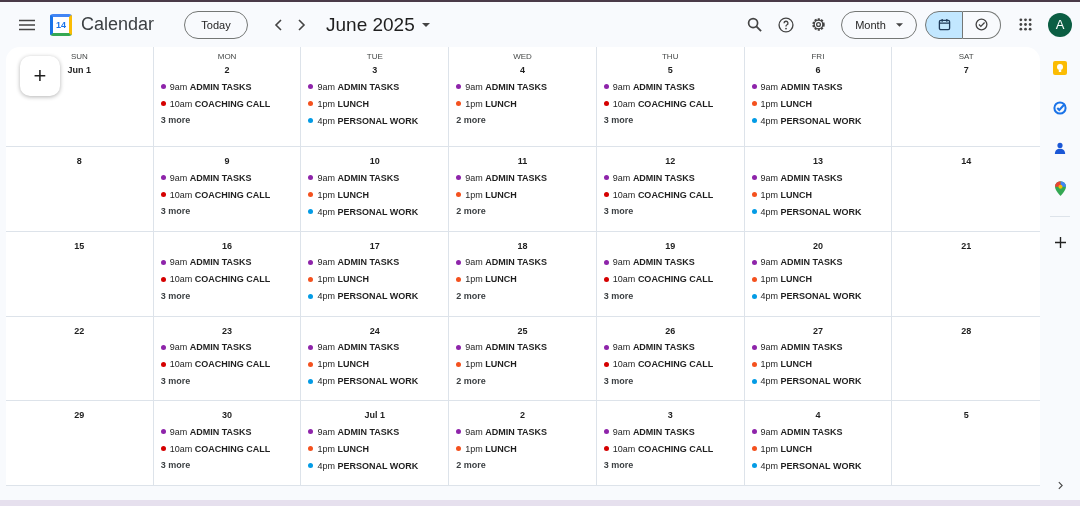  I want to click on date-number: 2, so click(522, 415).